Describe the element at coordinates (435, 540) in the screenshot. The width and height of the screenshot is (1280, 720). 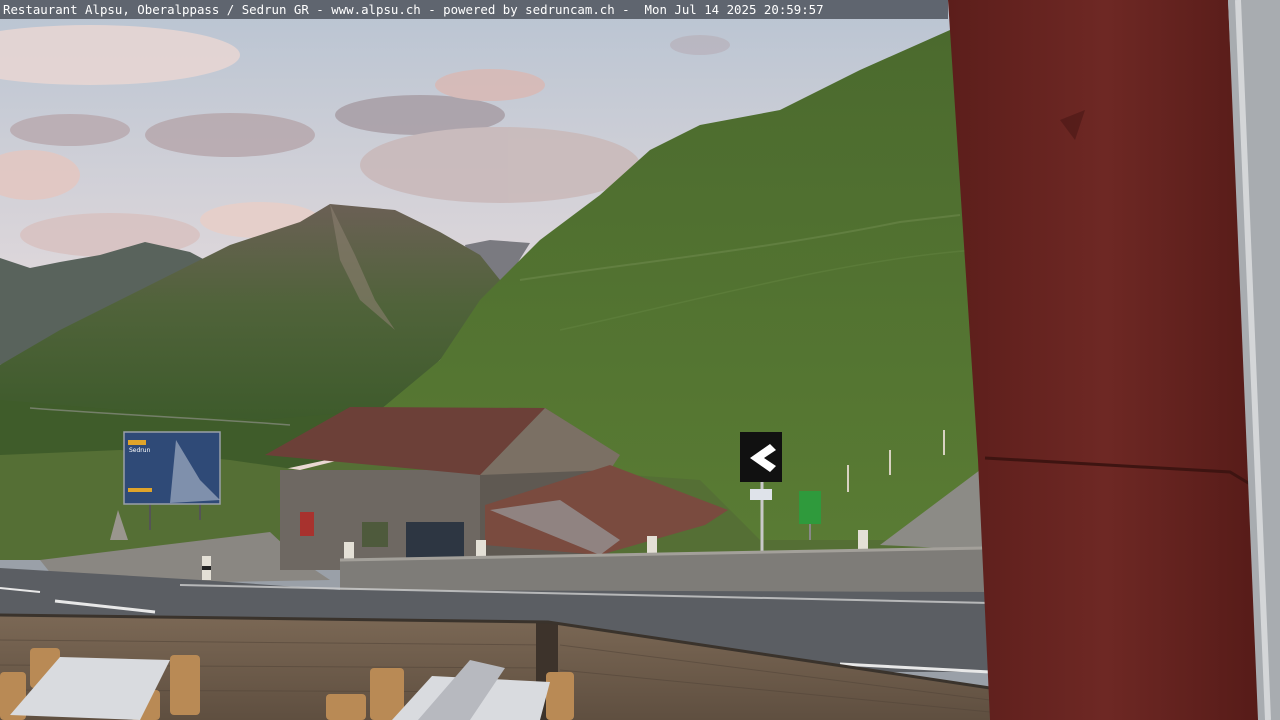
I see `hut-sign` at that location.